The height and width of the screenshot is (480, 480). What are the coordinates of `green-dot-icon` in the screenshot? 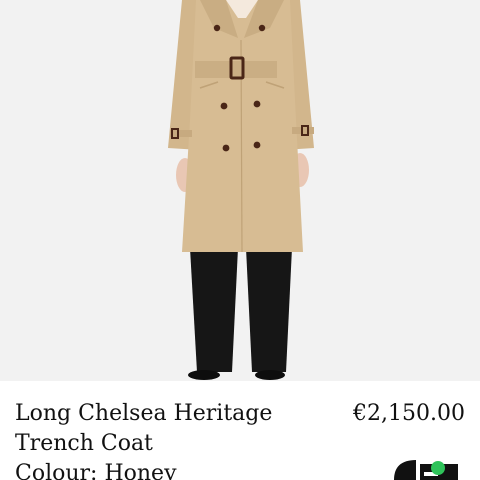 It's located at (438, 468).